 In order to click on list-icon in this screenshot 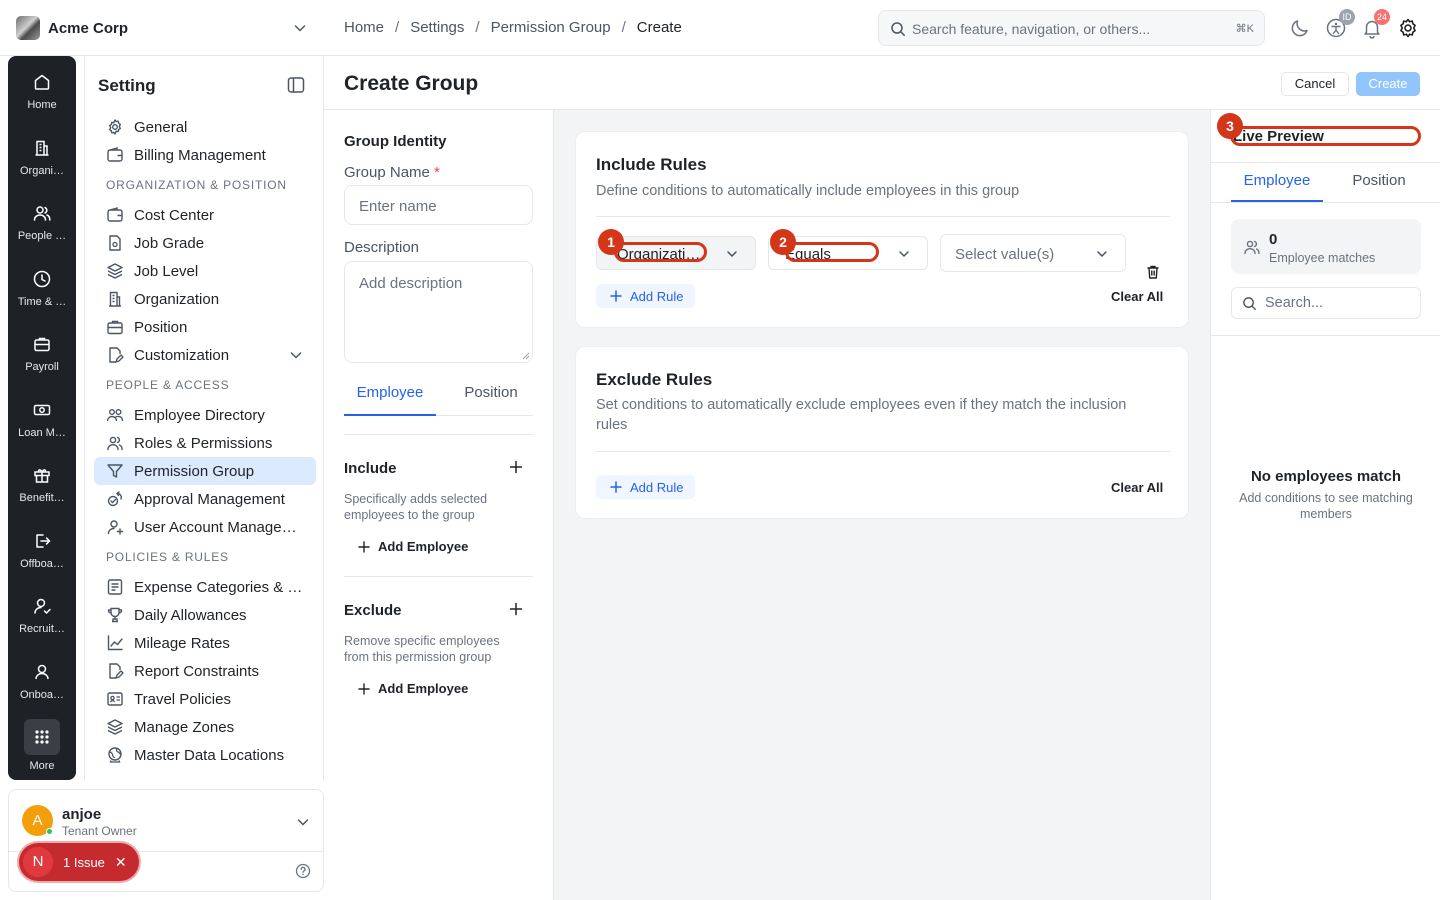, I will do `click(115, 587)`.